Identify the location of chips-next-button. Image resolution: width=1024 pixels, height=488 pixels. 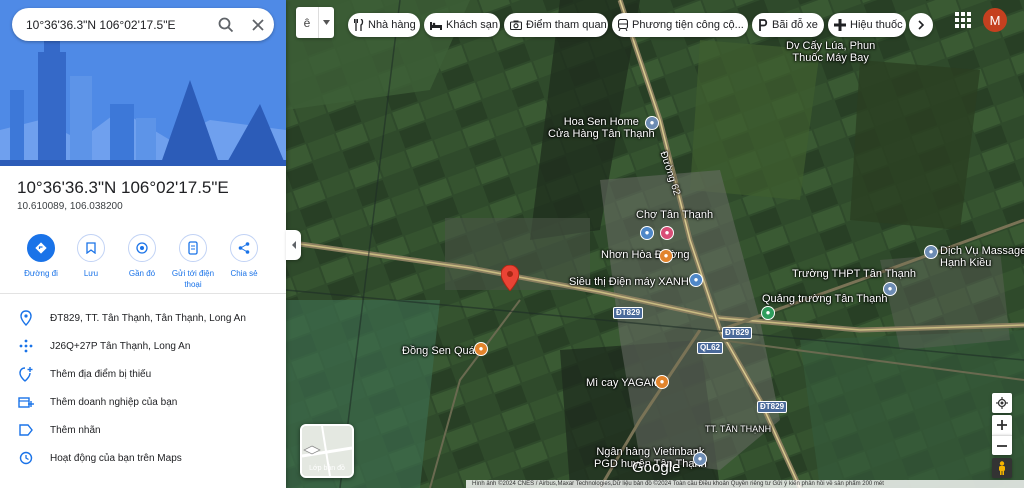
(921, 25).